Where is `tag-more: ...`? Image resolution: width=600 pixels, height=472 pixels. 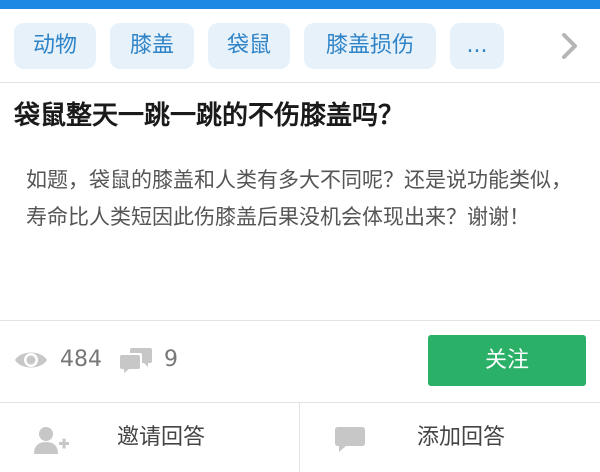 tag-more: ... is located at coordinates (477, 46).